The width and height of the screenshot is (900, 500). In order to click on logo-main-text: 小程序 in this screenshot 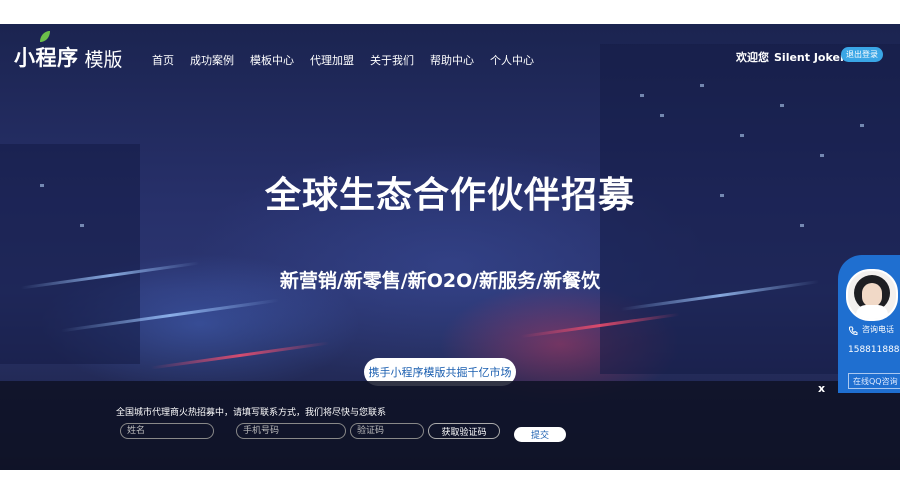, I will do `click(46, 58)`.